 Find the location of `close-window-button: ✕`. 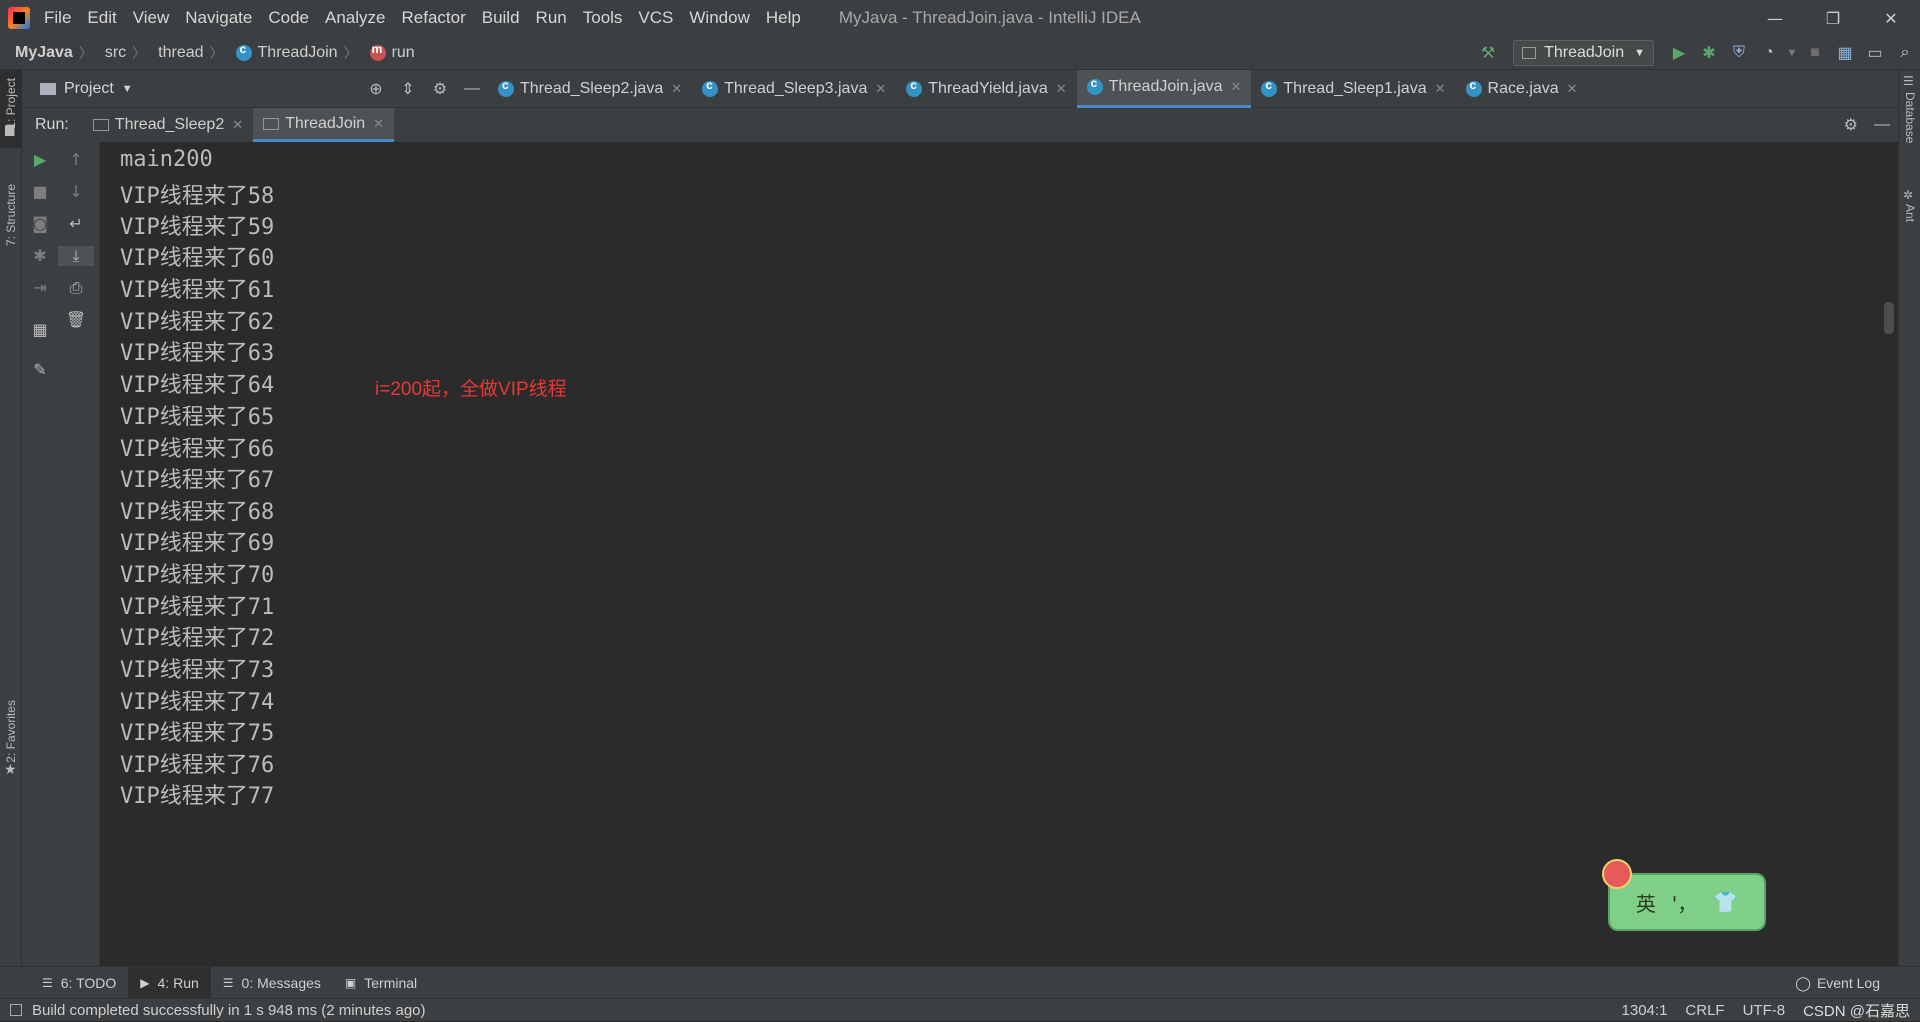

close-window-button: ✕ is located at coordinates (1891, 18).